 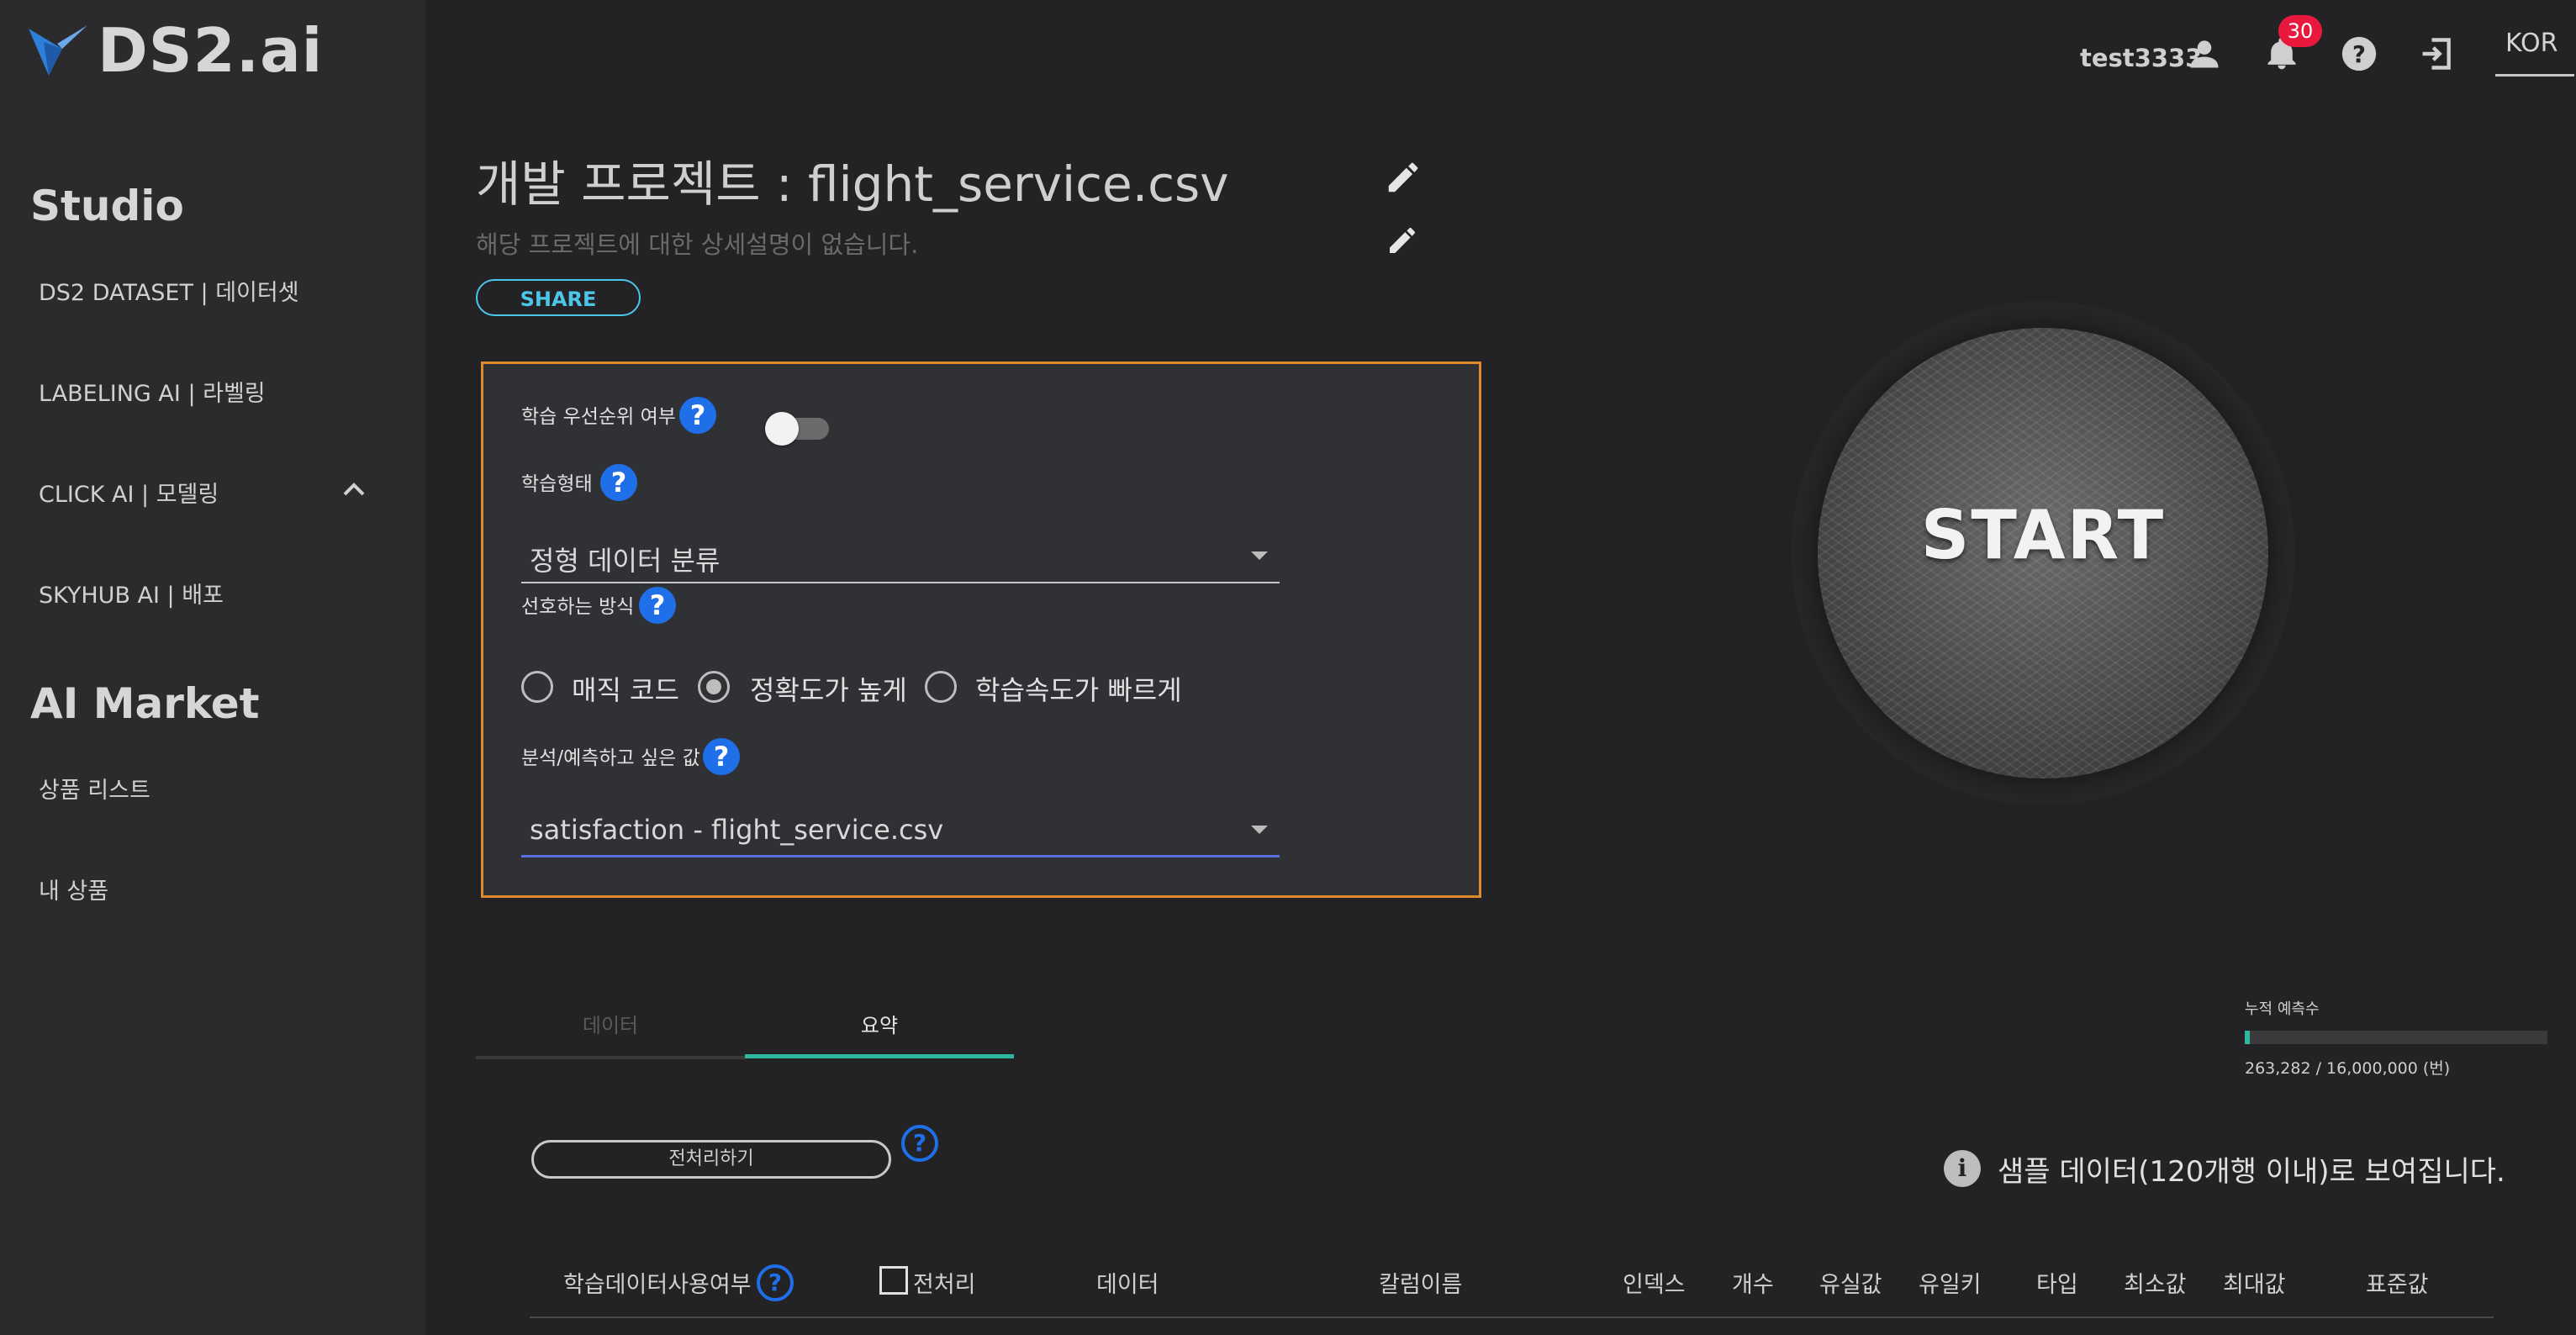 I want to click on column-header-type: 타입, so click(x=2057, y=1285).